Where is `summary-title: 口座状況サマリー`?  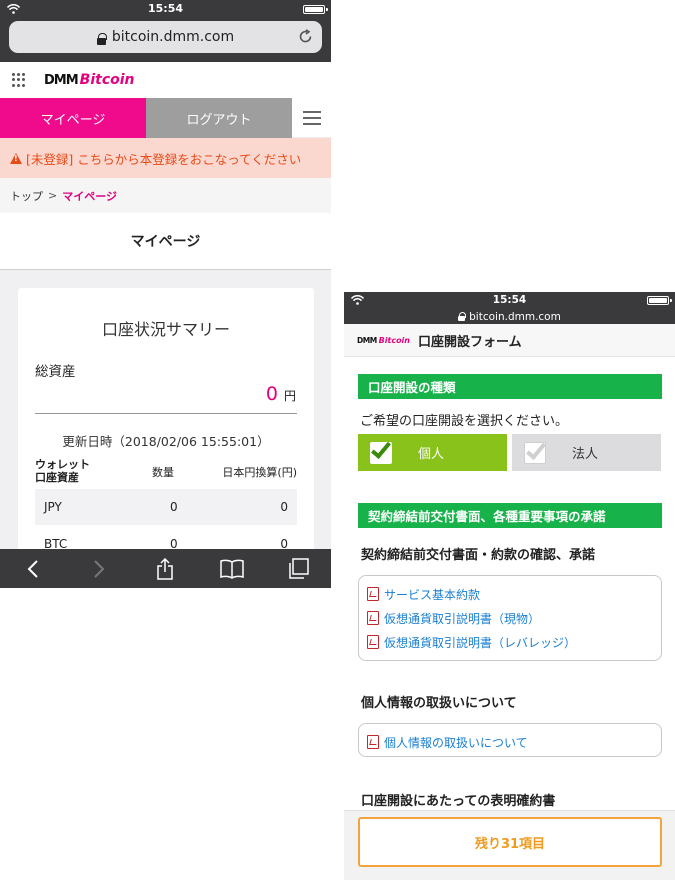
summary-title: 口座状況サマリー is located at coordinates (165, 329).